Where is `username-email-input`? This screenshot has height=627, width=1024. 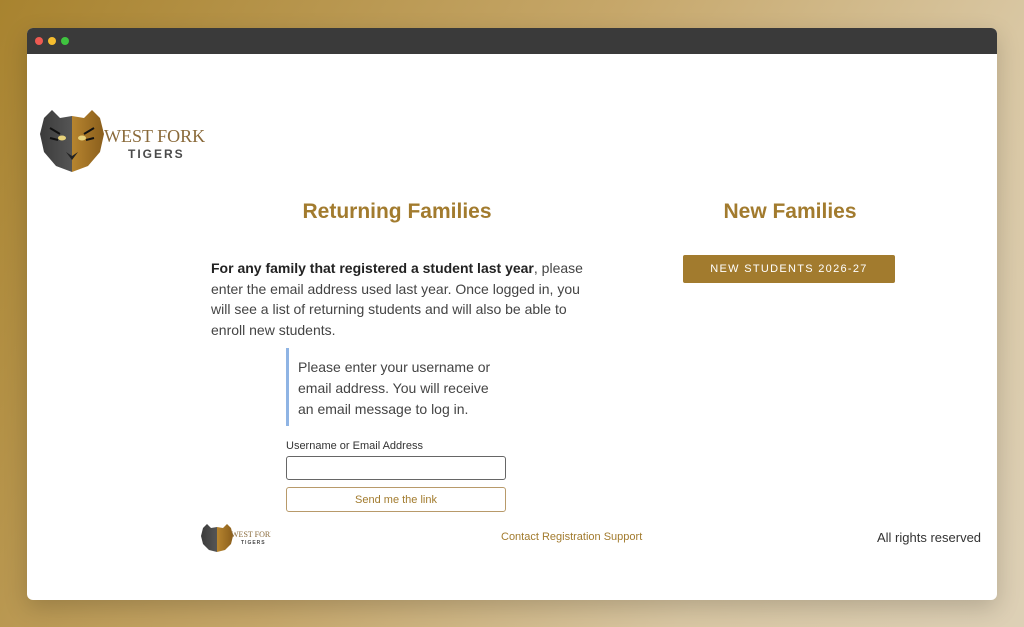
username-email-input is located at coordinates (396, 468).